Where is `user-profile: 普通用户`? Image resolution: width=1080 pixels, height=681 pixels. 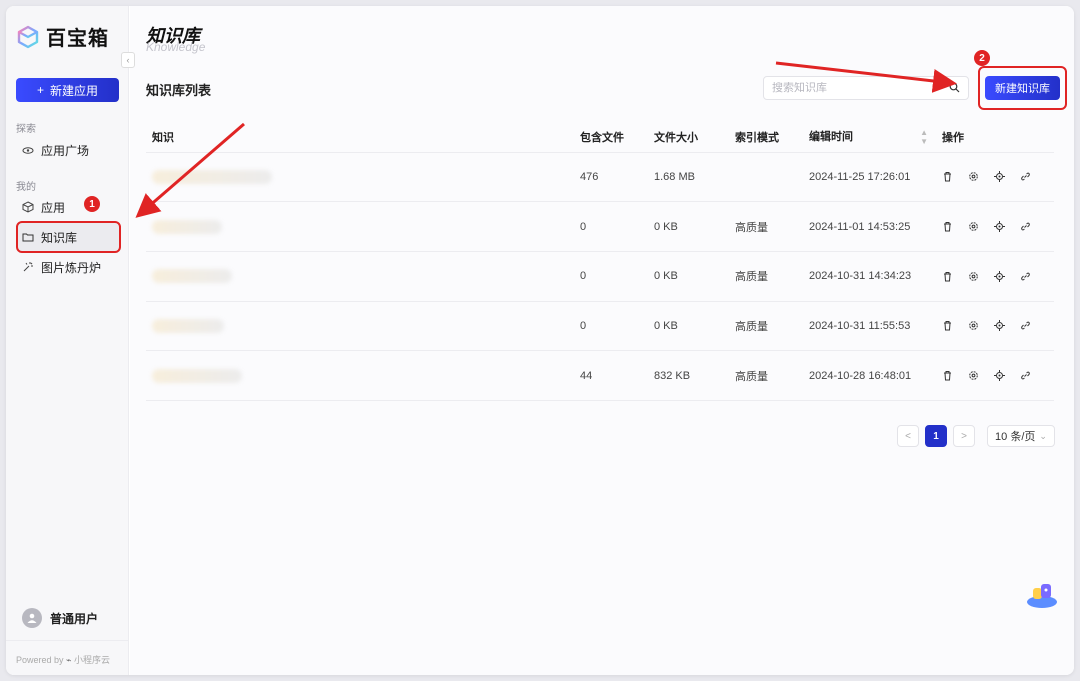
user-profile: 普通用户 is located at coordinates (60, 618).